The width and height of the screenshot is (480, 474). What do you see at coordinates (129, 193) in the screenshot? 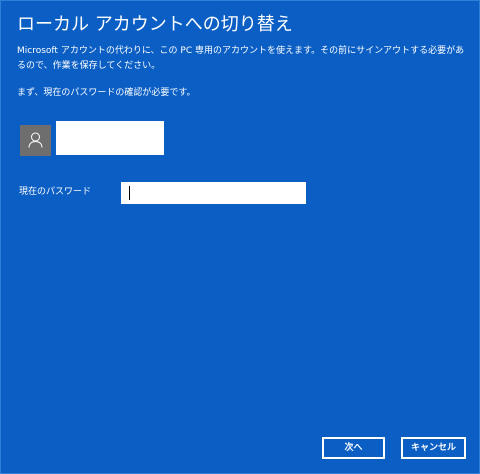
I see `text-caret` at bounding box center [129, 193].